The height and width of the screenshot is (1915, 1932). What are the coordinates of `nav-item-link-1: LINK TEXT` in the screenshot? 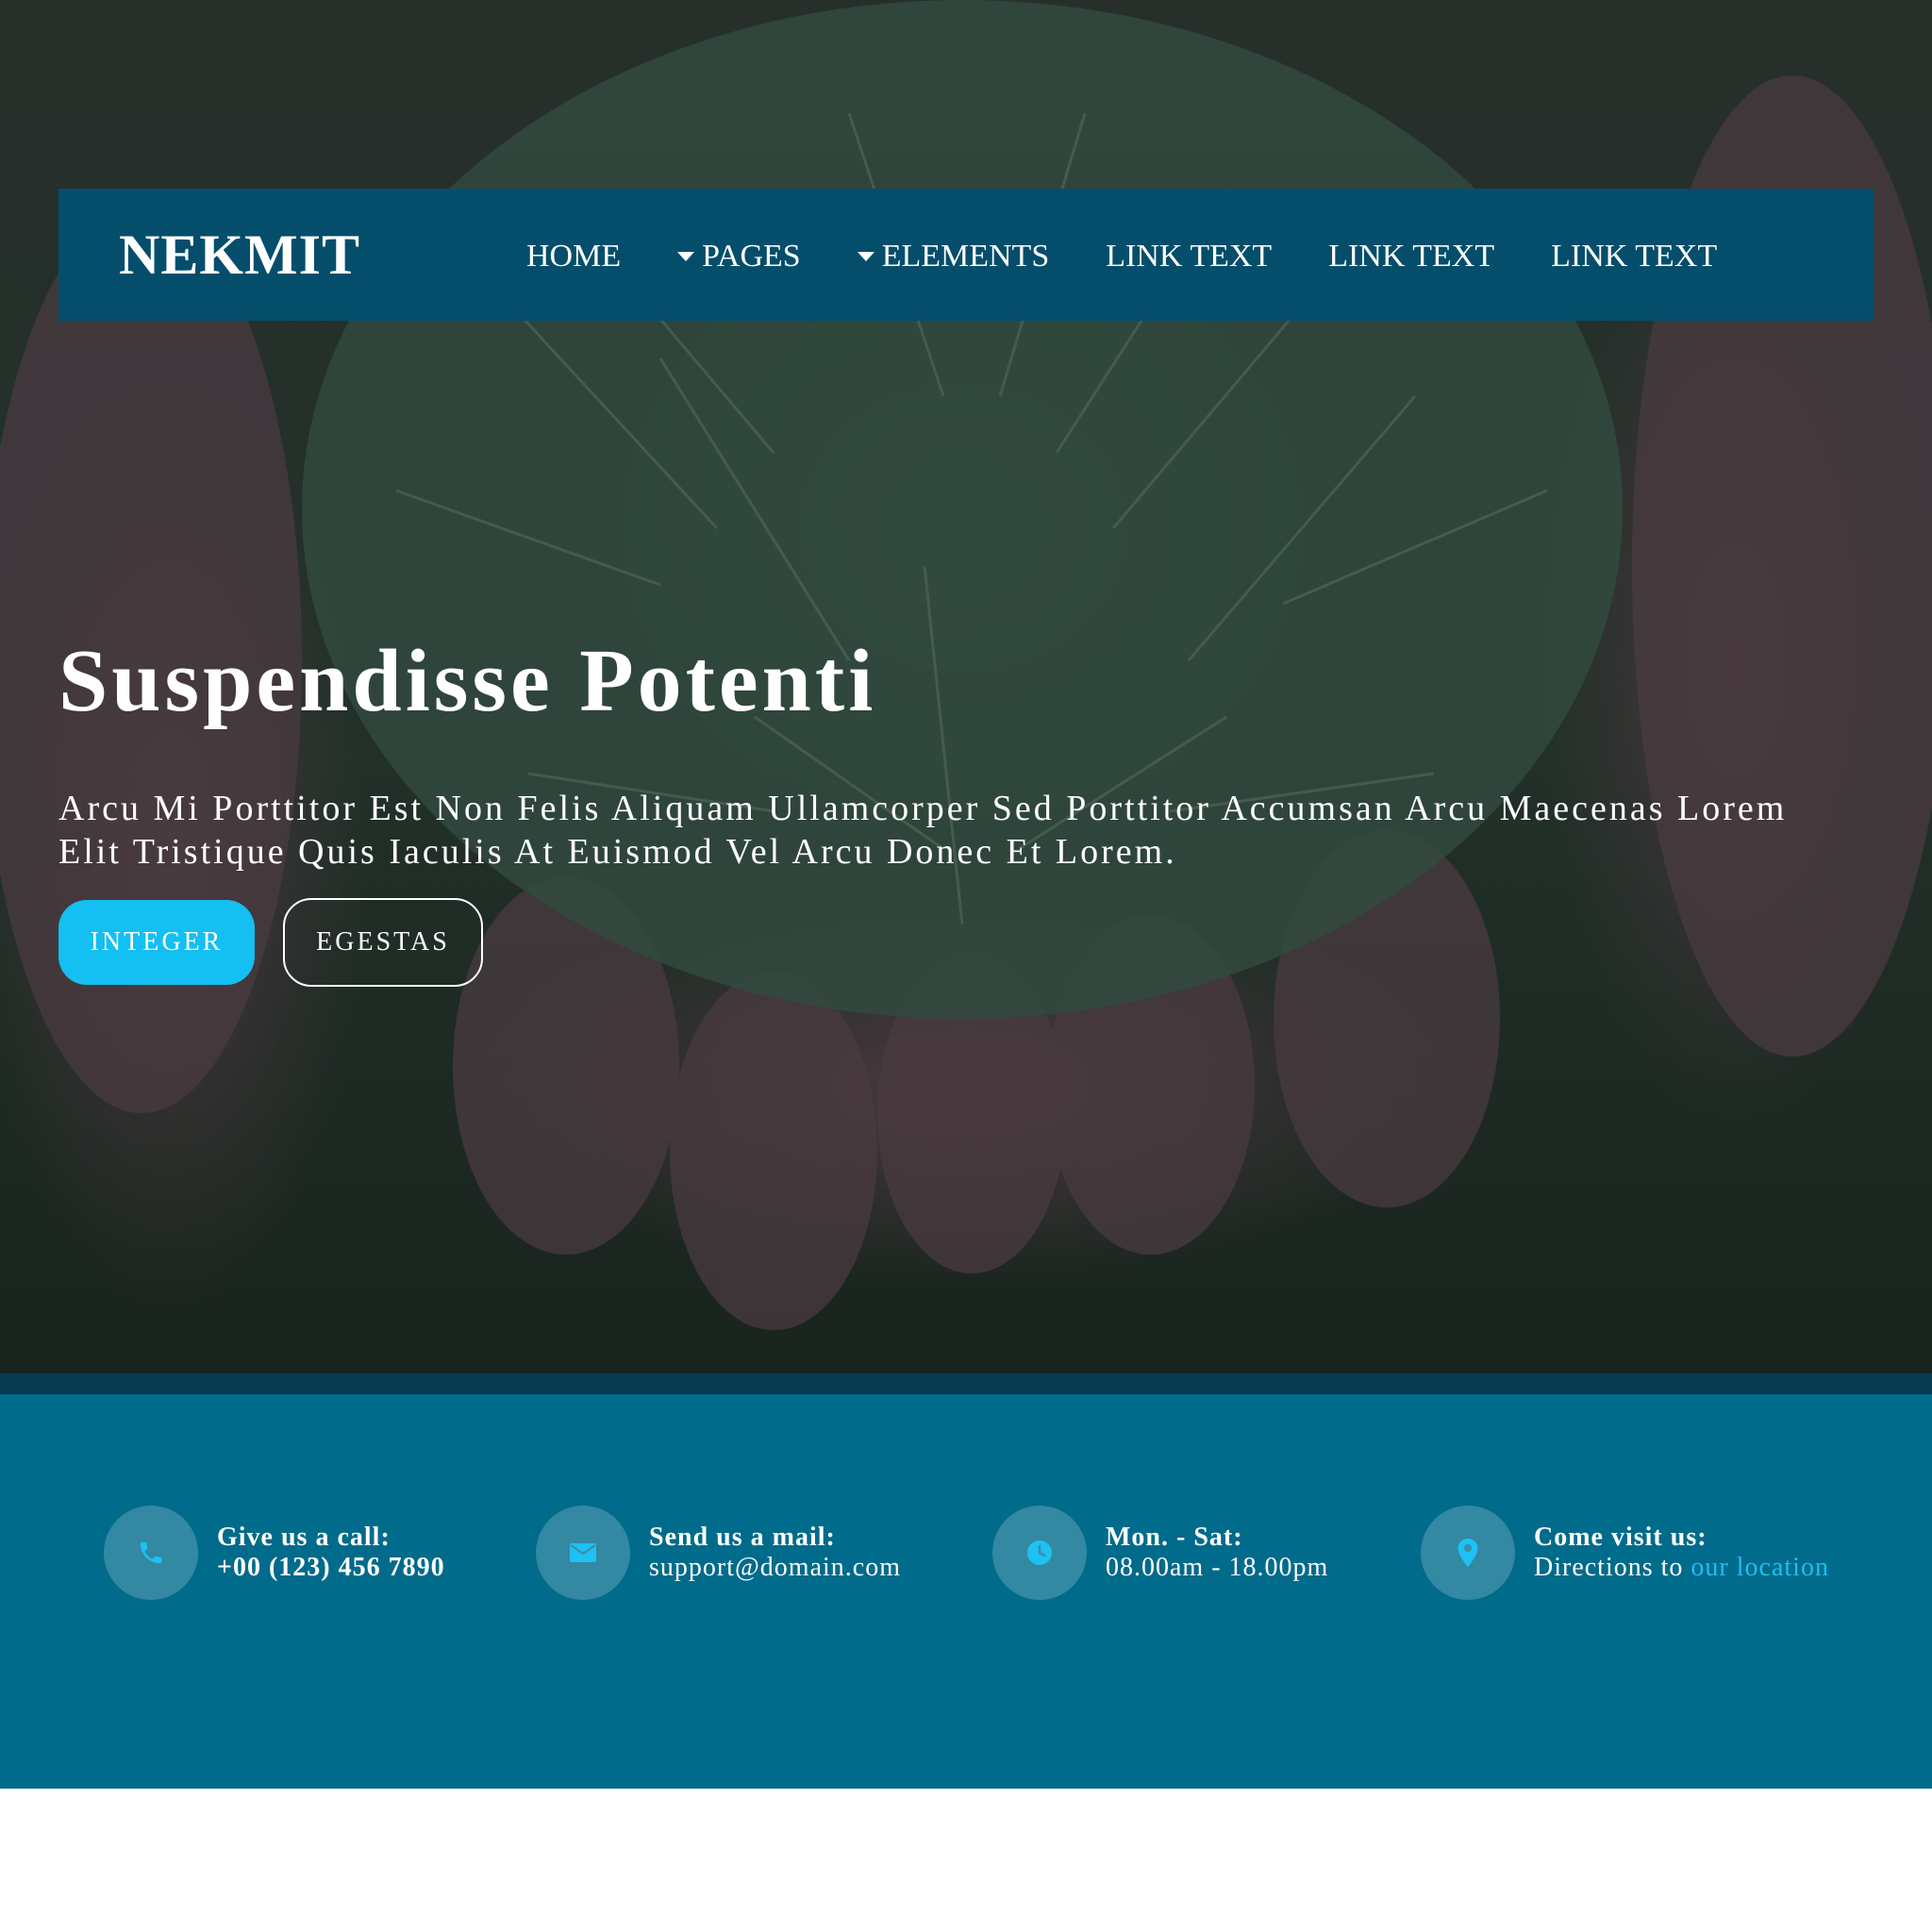 It's located at (1189, 257).